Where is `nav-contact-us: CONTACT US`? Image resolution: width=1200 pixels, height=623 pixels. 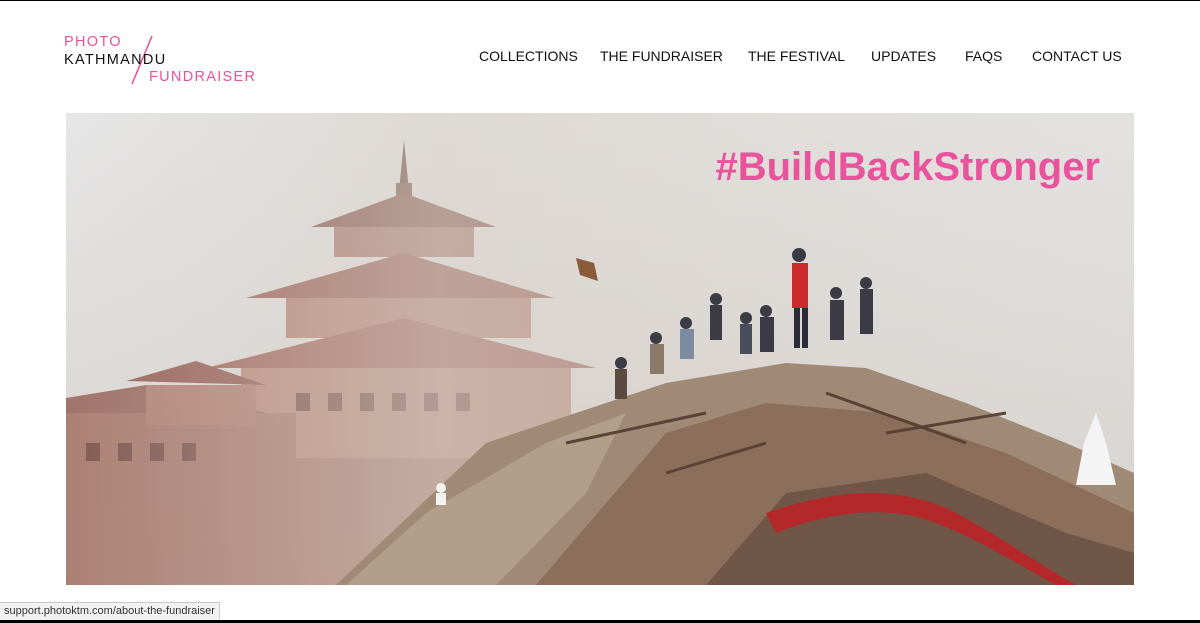 nav-contact-us: CONTACT US is located at coordinates (1077, 56).